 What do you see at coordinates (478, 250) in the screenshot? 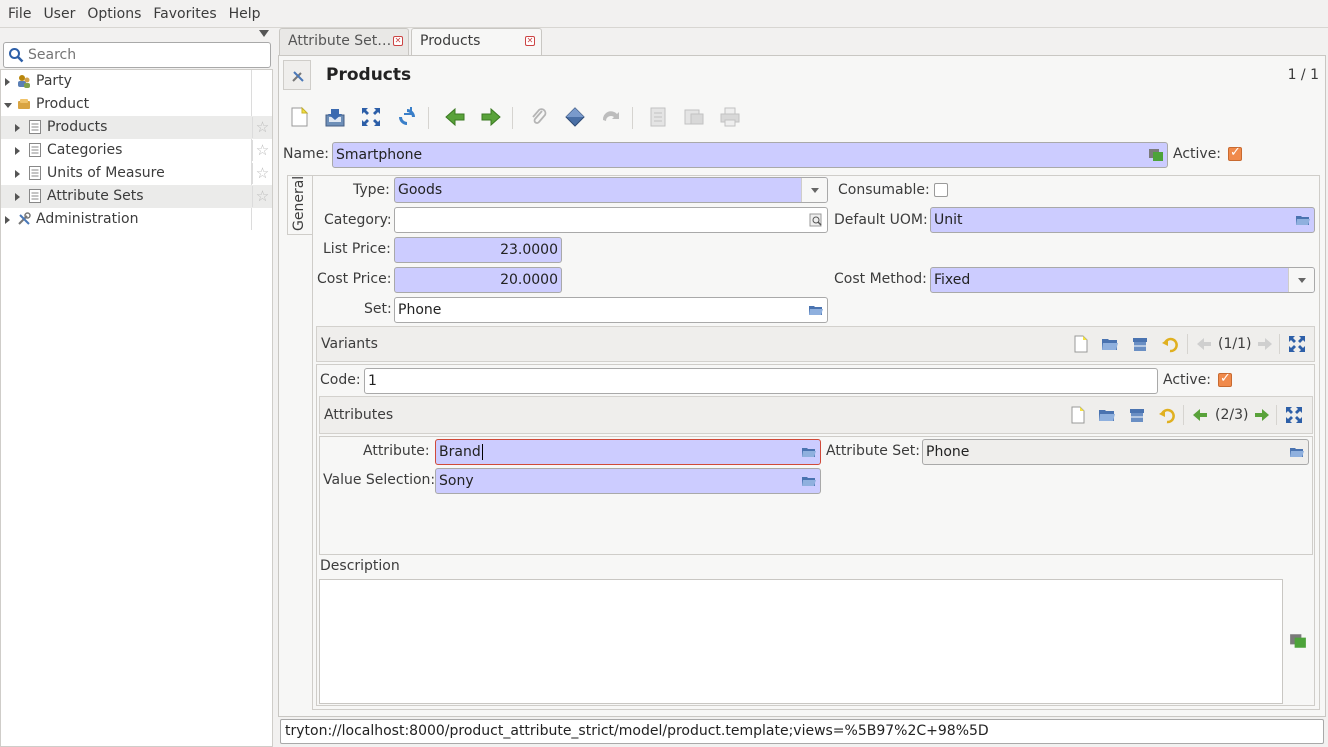
I see `list-price-field: 23.0000` at bounding box center [478, 250].